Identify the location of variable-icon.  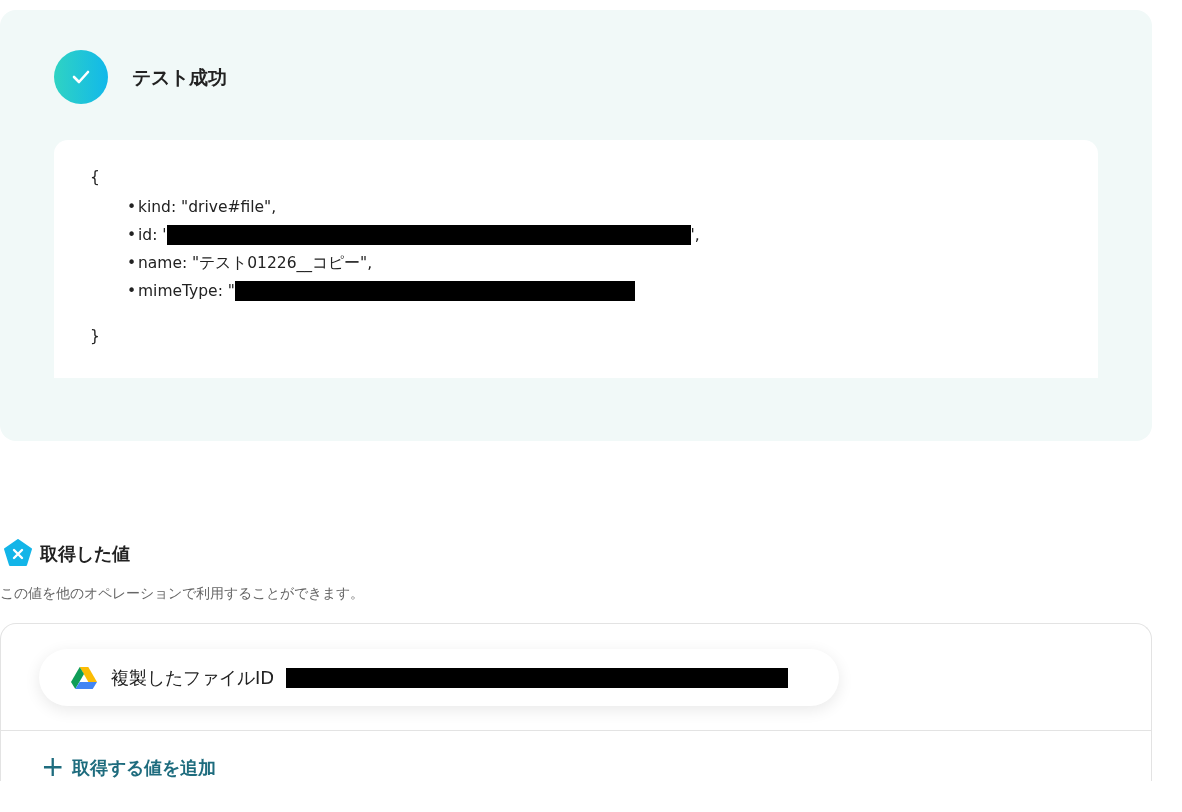
(18, 553).